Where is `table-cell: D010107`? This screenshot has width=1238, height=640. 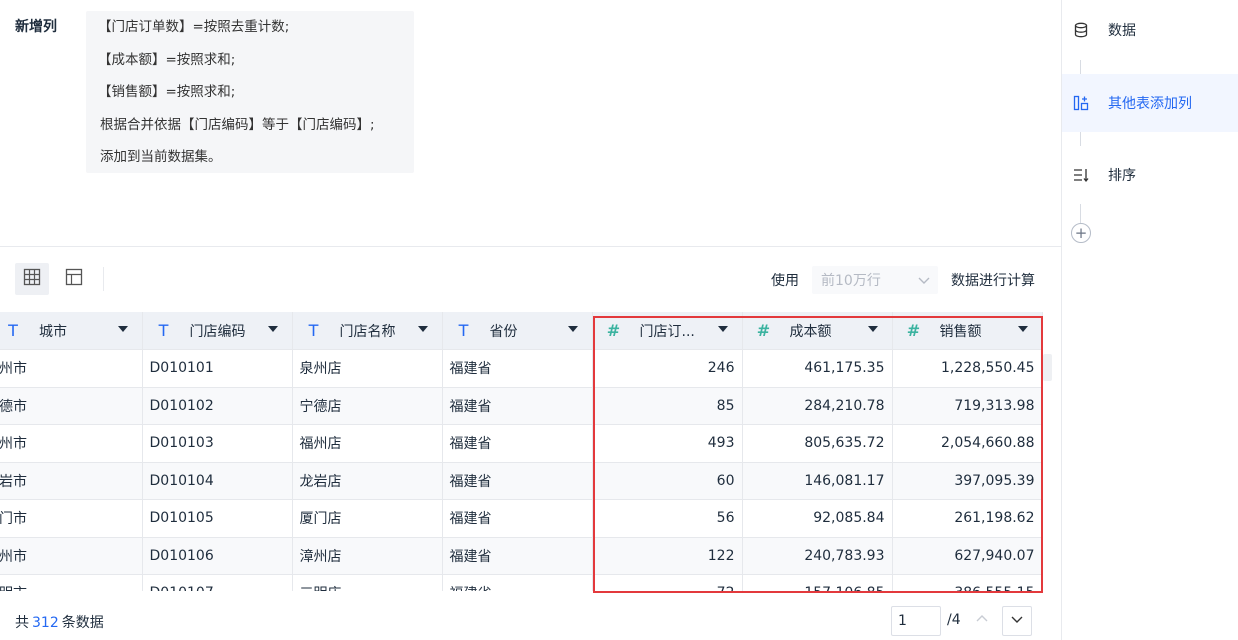 table-cell: D010107 is located at coordinates (217, 582).